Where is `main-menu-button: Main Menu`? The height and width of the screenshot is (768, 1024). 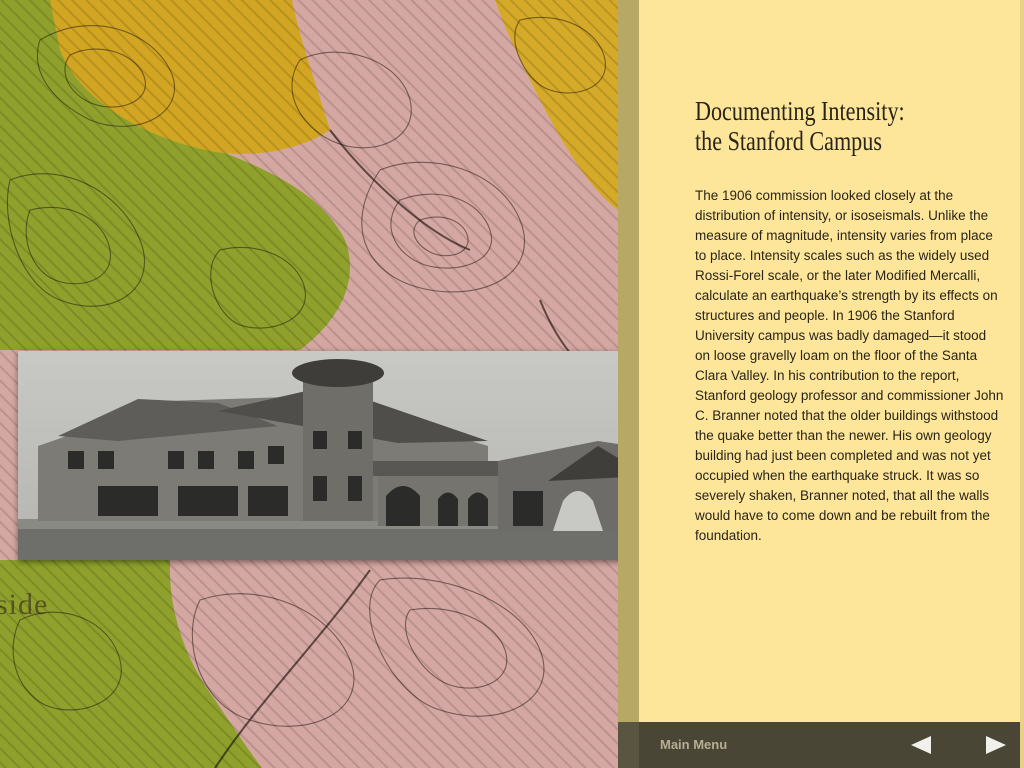
main-menu-button: Main Menu is located at coordinates (693, 744).